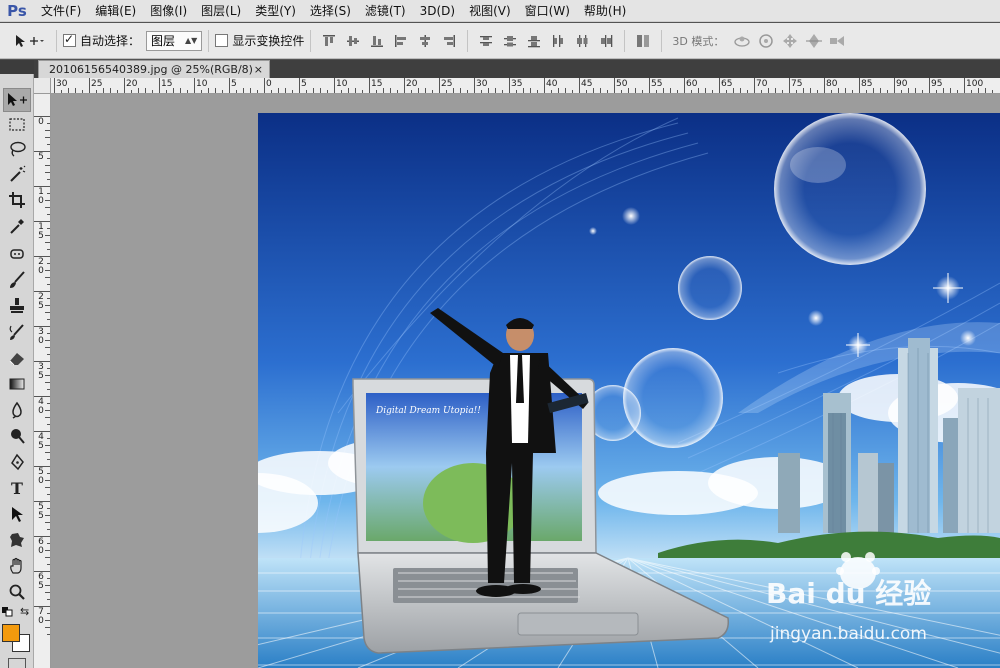 The image size is (1000, 668). I want to click on magic-wand-icon, so click(18, 173).